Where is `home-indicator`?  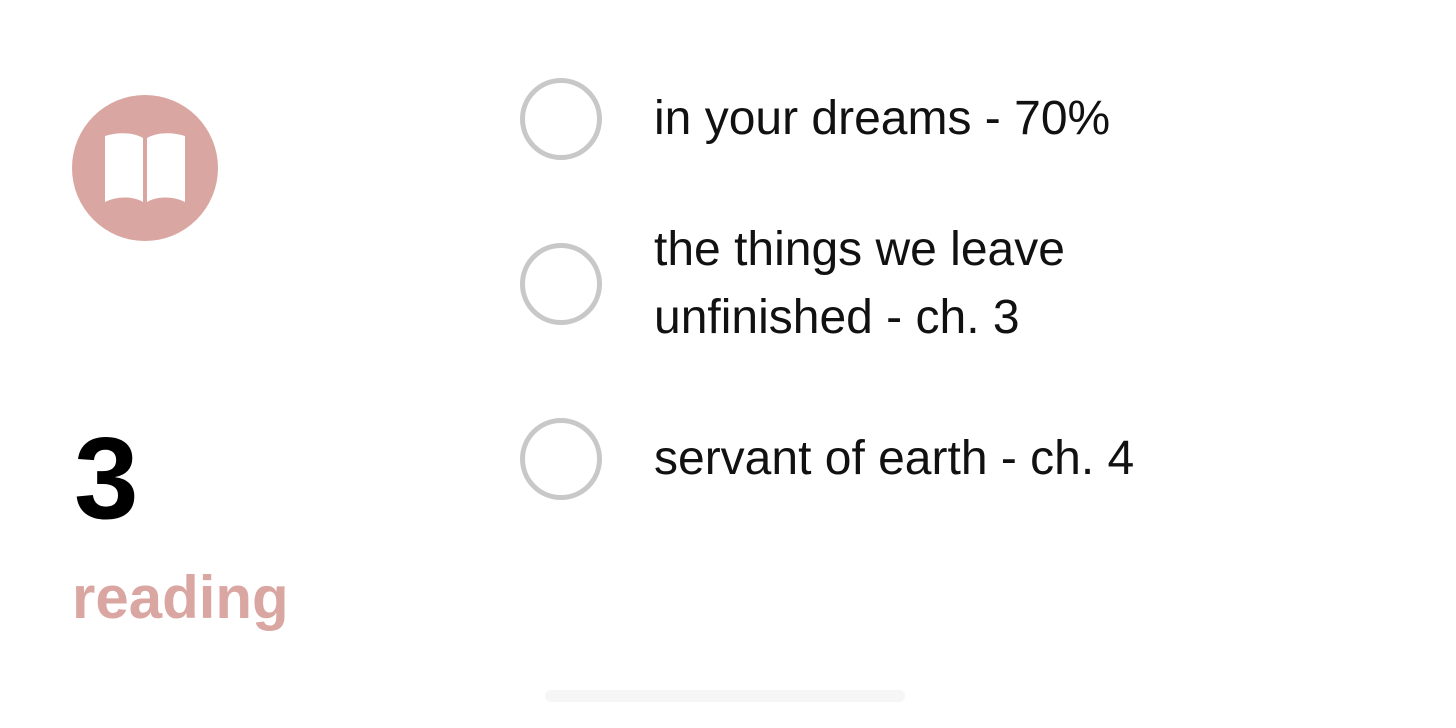 home-indicator is located at coordinates (725, 696).